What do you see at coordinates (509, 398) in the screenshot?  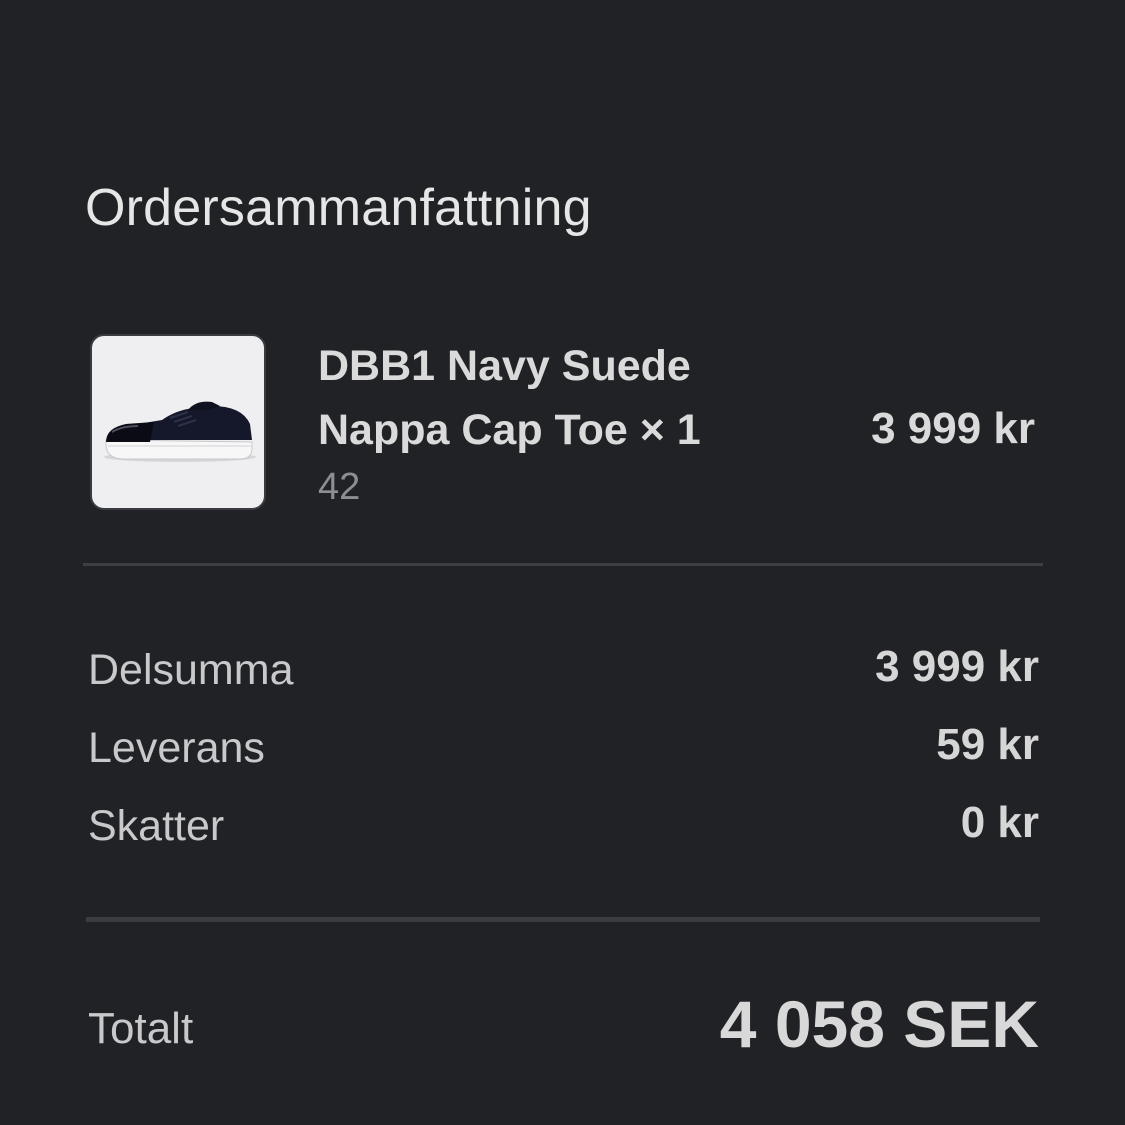 I see `product-name: DBB1 Navy Suede Nappa Cap Toe × 1` at bounding box center [509, 398].